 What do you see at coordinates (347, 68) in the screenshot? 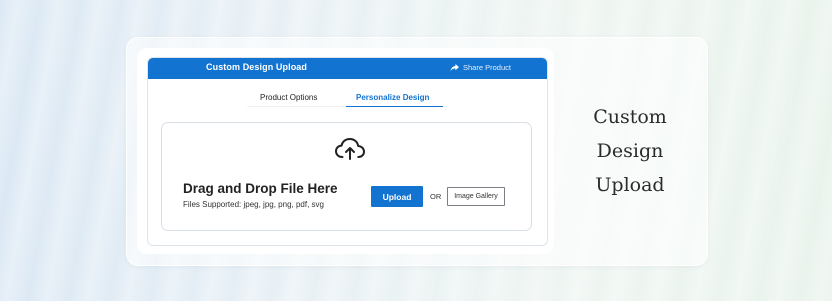
I see `widget-header: Custom Design Upload Share Product` at bounding box center [347, 68].